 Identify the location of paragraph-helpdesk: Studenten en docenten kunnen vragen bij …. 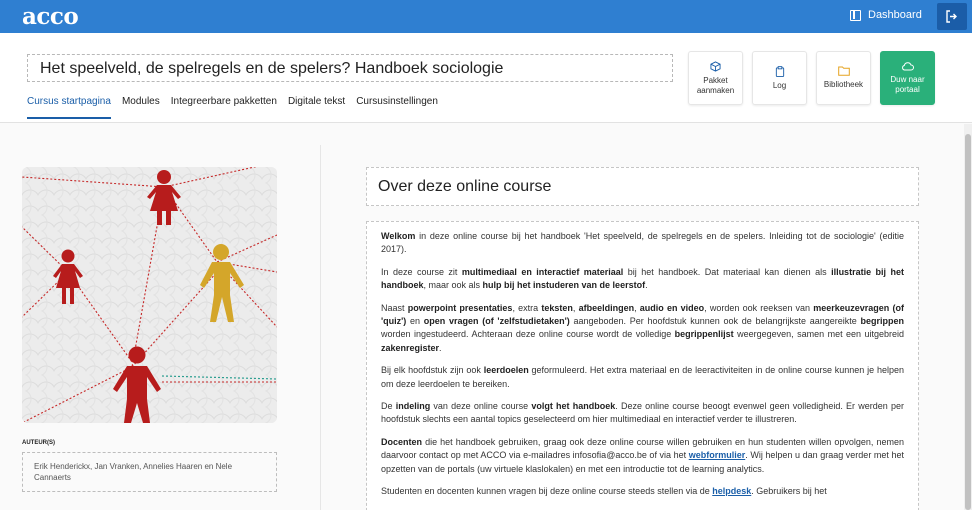
(604, 491).